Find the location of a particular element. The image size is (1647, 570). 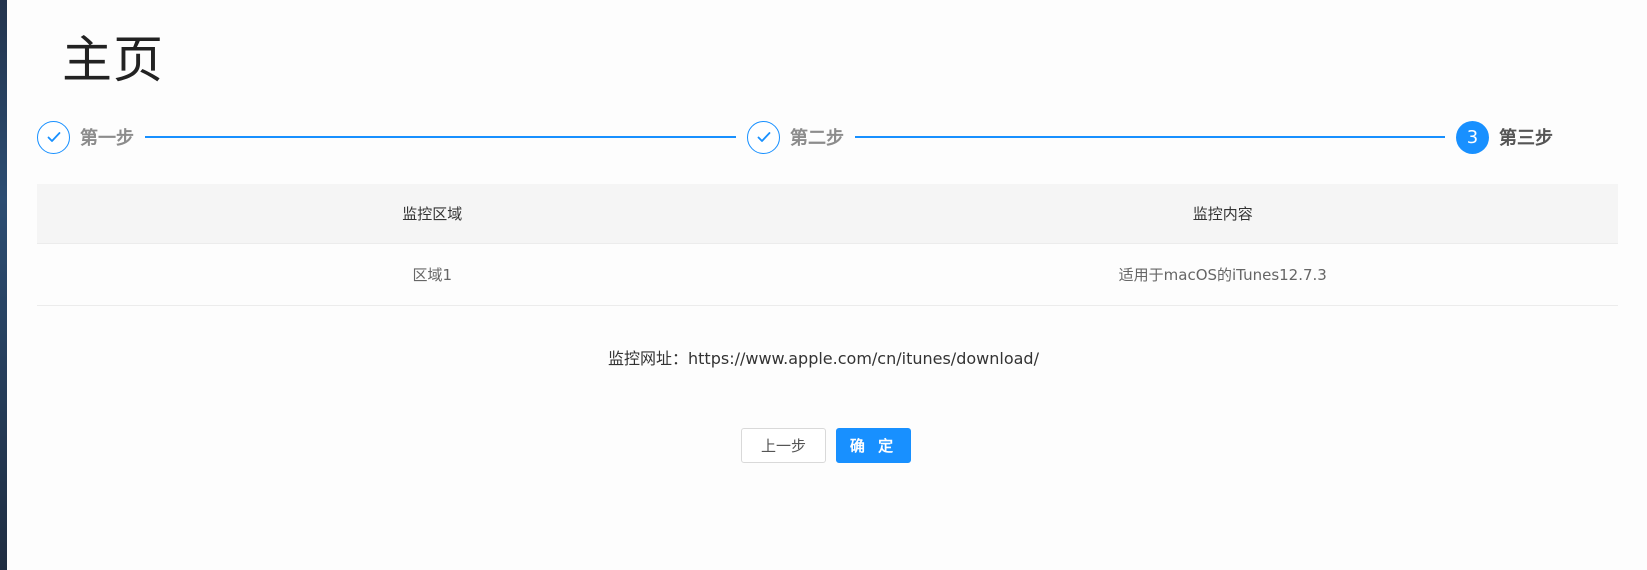

action-buttons: 上一步 确 定 is located at coordinates (826, 445).